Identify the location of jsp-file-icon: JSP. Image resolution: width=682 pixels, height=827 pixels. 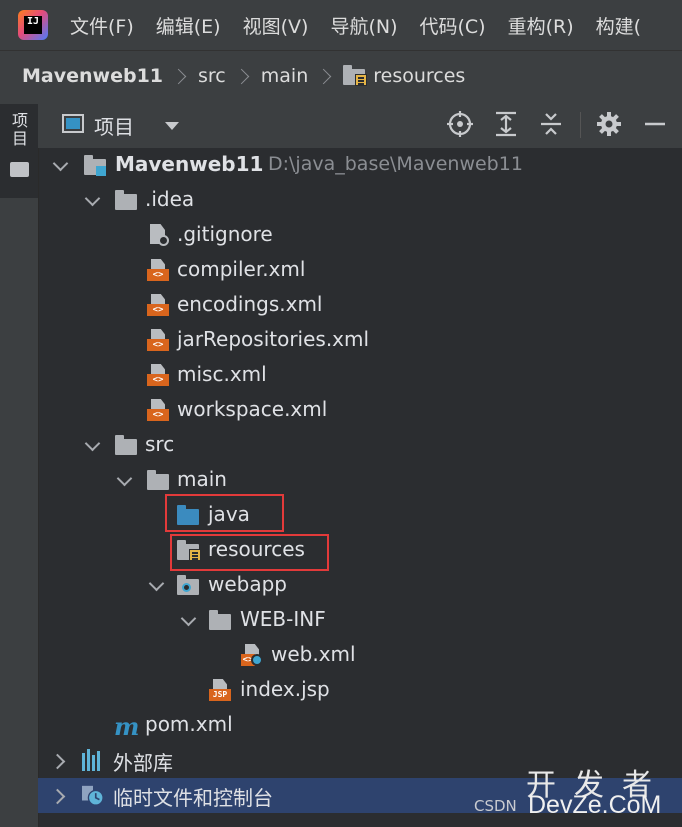
(220, 690).